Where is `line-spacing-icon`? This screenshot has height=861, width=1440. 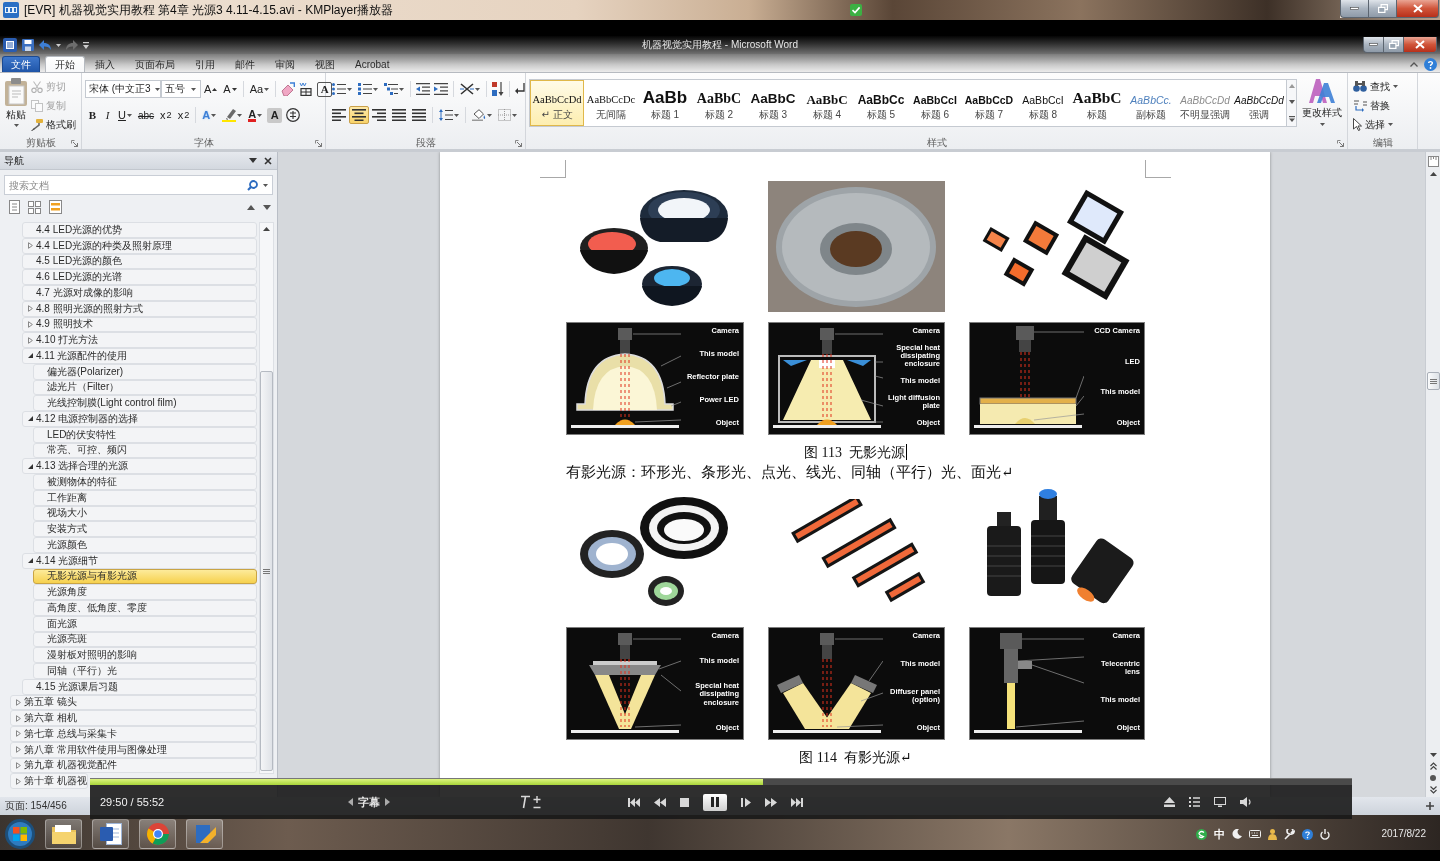
line-spacing-icon is located at coordinates (446, 115).